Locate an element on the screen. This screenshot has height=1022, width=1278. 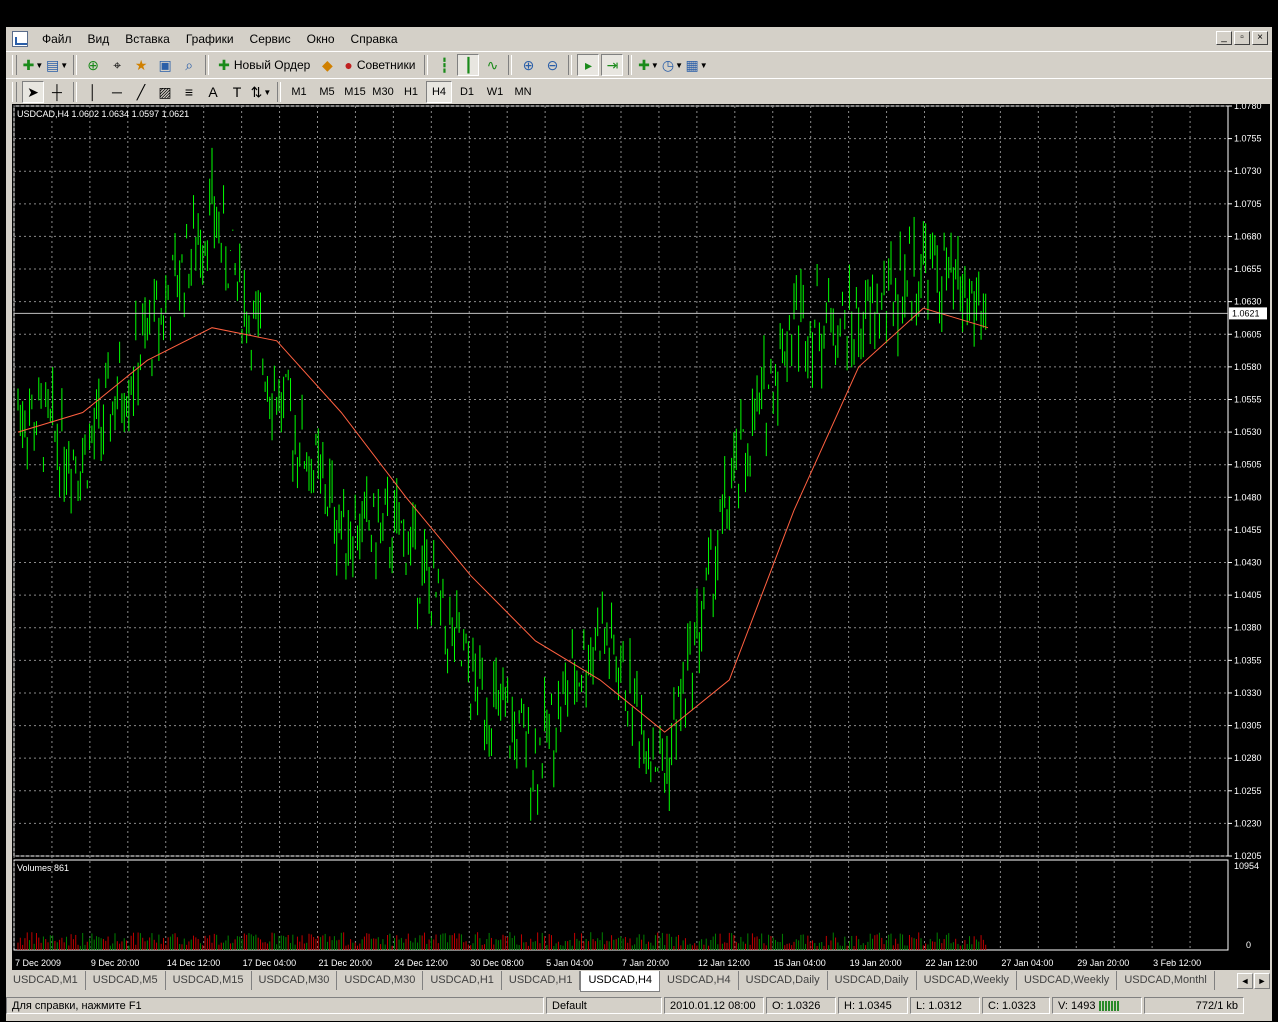
status-volume-cell: V: 1493 is located at coordinates (1097, 1005).